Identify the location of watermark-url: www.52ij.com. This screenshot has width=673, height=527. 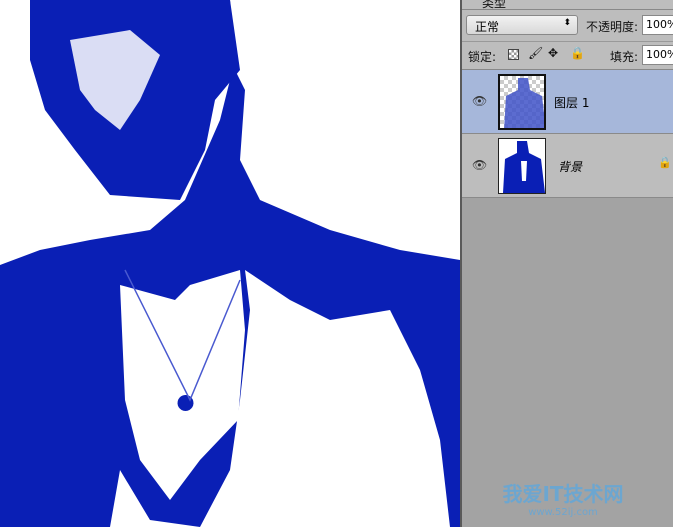
(563, 512).